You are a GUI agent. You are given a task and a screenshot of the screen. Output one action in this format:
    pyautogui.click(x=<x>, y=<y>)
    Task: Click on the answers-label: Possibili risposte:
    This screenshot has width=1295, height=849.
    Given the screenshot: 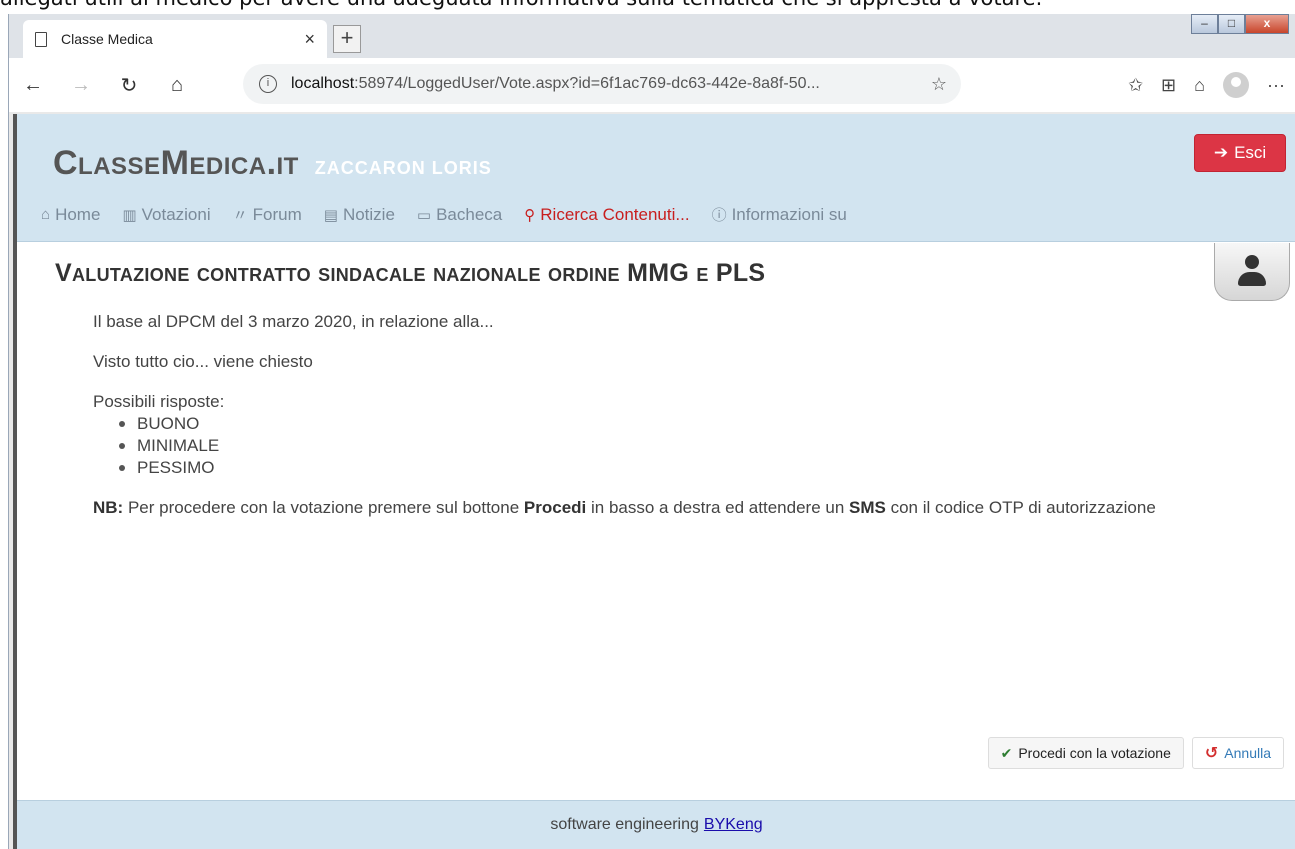 What is the action you would take?
    pyautogui.click(x=159, y=401)
    